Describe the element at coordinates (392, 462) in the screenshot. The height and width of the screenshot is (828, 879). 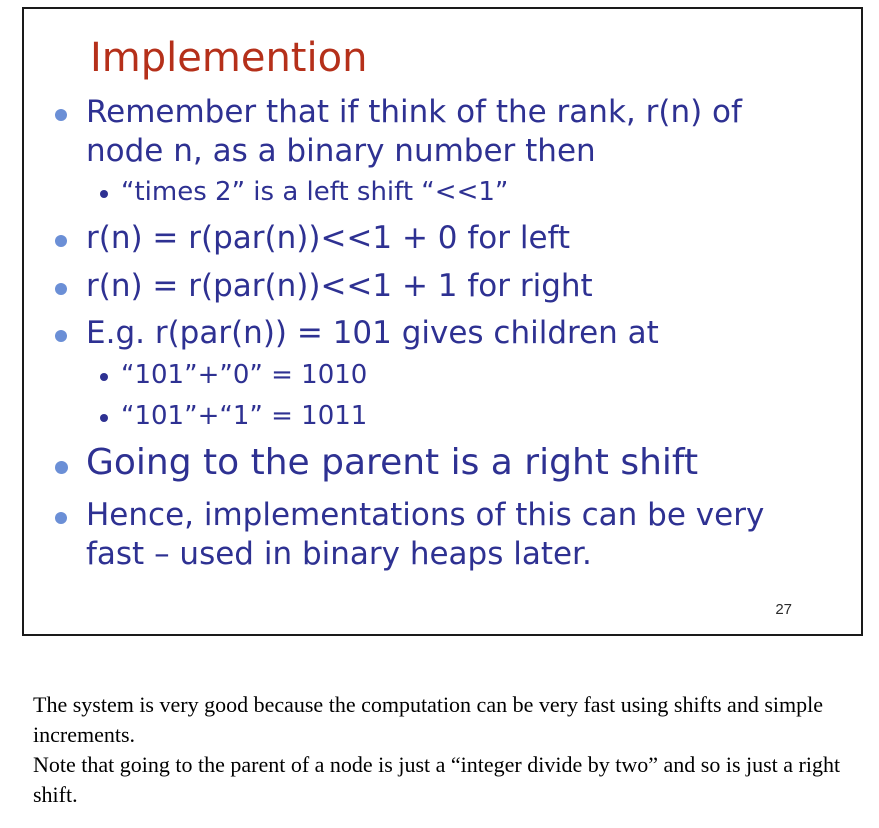
I see `bullet-text: Going to the parent is a right shift` at that location.